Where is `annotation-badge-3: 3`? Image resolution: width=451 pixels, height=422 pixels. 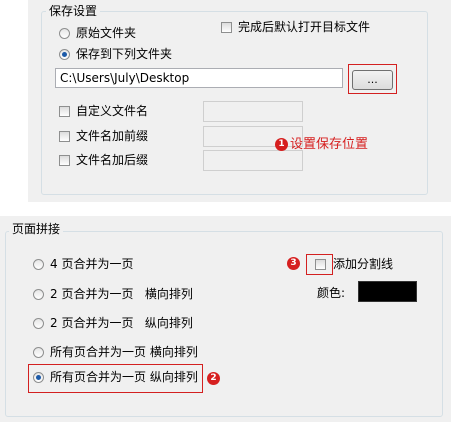 annotation-badge-3: 3 is located at coordinates (293, 263).